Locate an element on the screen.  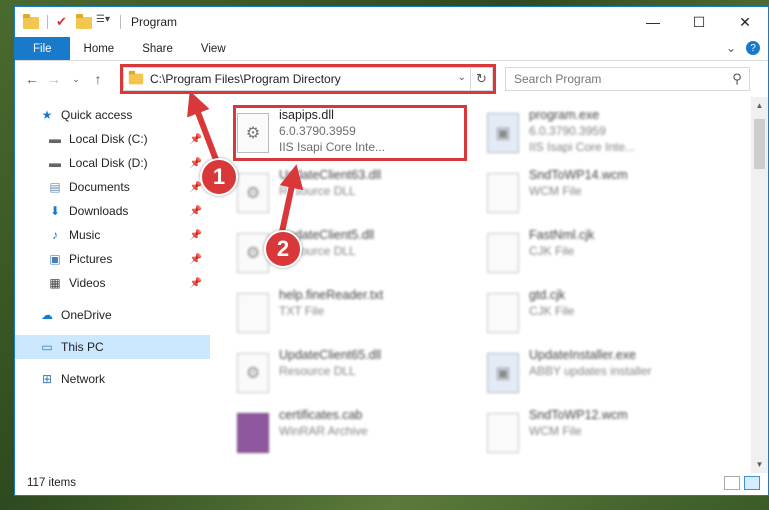
maximize-button: ☐ is located at coordinates (699, 22).